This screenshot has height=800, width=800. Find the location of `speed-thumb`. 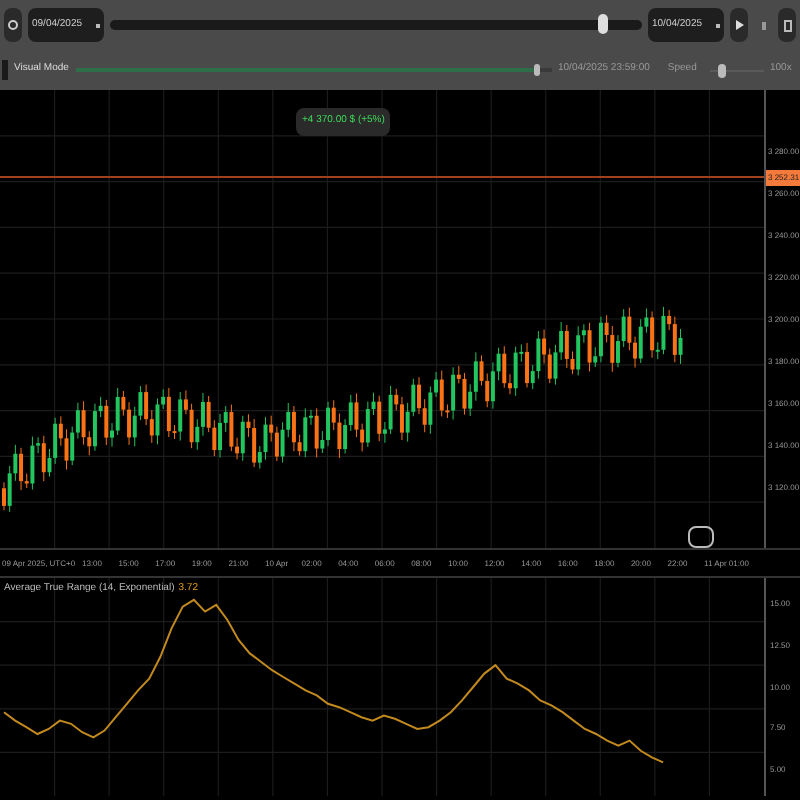

speed-thumb is located at coordinates (721, 70).